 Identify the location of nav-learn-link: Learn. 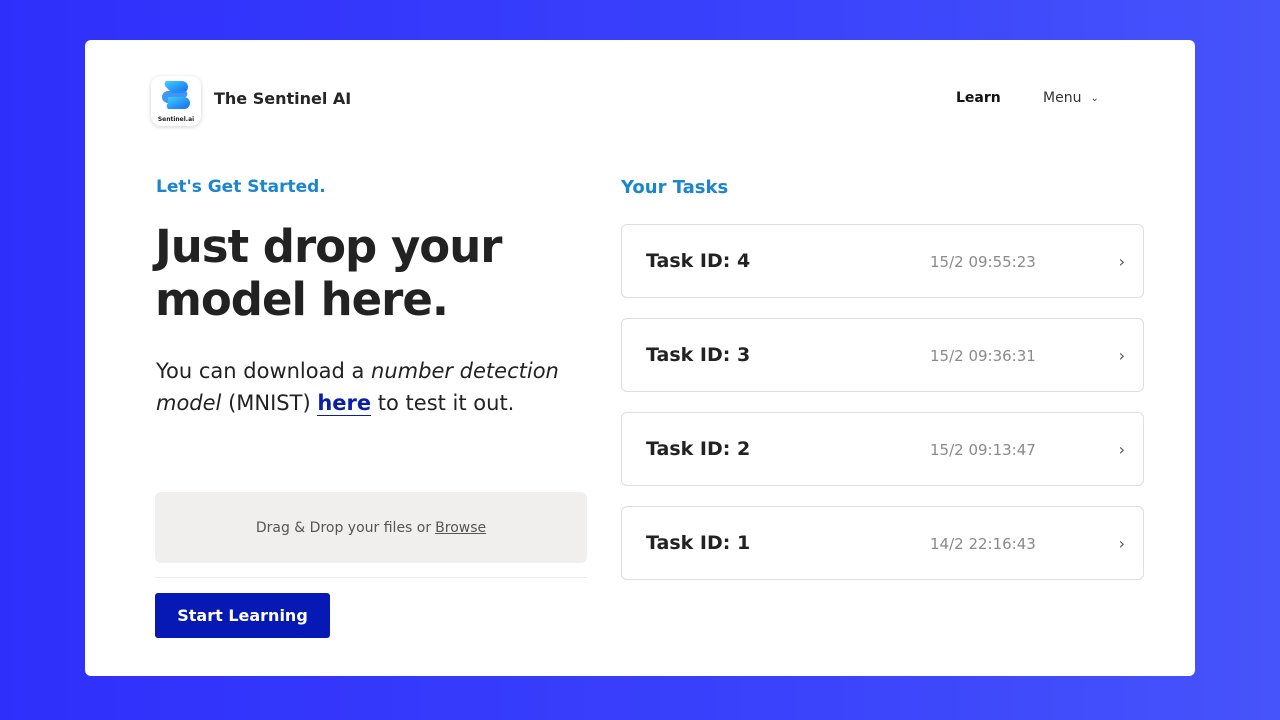
(978, 98).